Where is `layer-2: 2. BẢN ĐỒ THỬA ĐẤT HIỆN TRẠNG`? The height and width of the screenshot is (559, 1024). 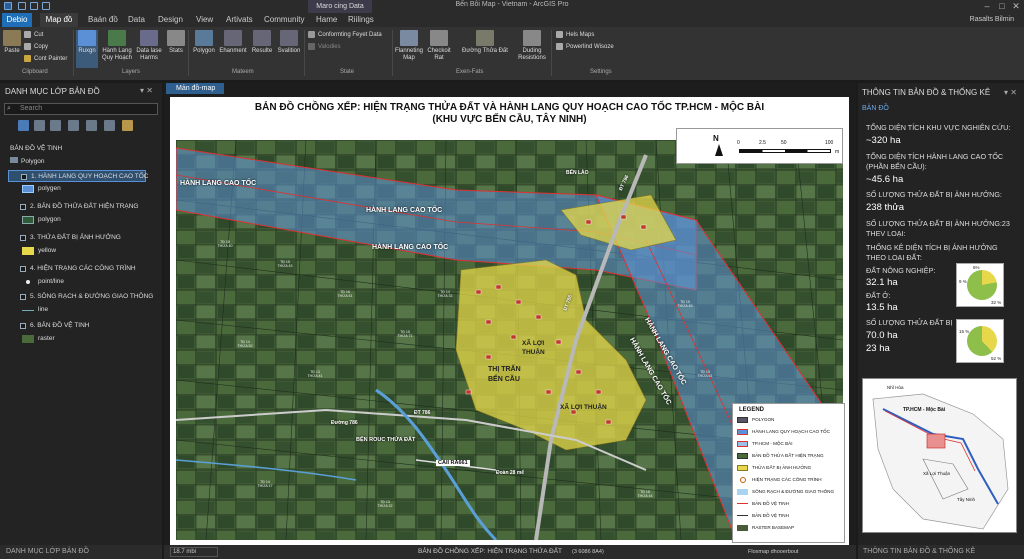
layer-2: 2. BẢN ĐỒ THỬA ĐẤT HIỆN TRẠNG is located at coordinates (73, 207).